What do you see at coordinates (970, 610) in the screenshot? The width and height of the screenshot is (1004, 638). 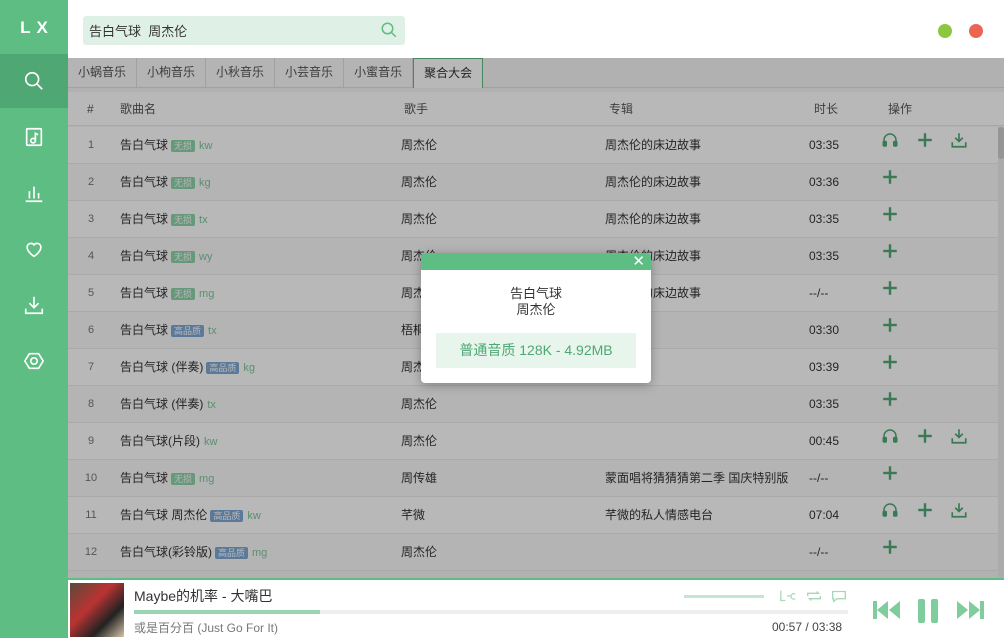 I see `next-icon` at bounding box center [970, 610].